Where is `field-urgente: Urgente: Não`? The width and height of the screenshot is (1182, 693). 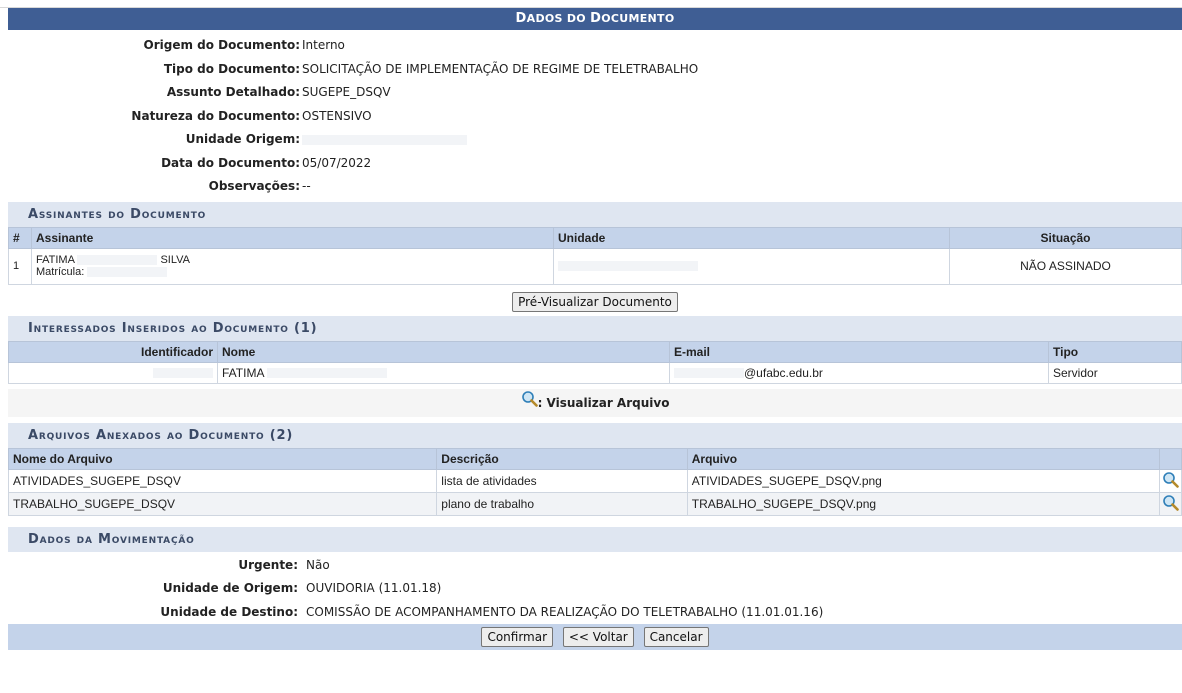
field-urgente: Urgente: Não is located at coordinates (591, 566).